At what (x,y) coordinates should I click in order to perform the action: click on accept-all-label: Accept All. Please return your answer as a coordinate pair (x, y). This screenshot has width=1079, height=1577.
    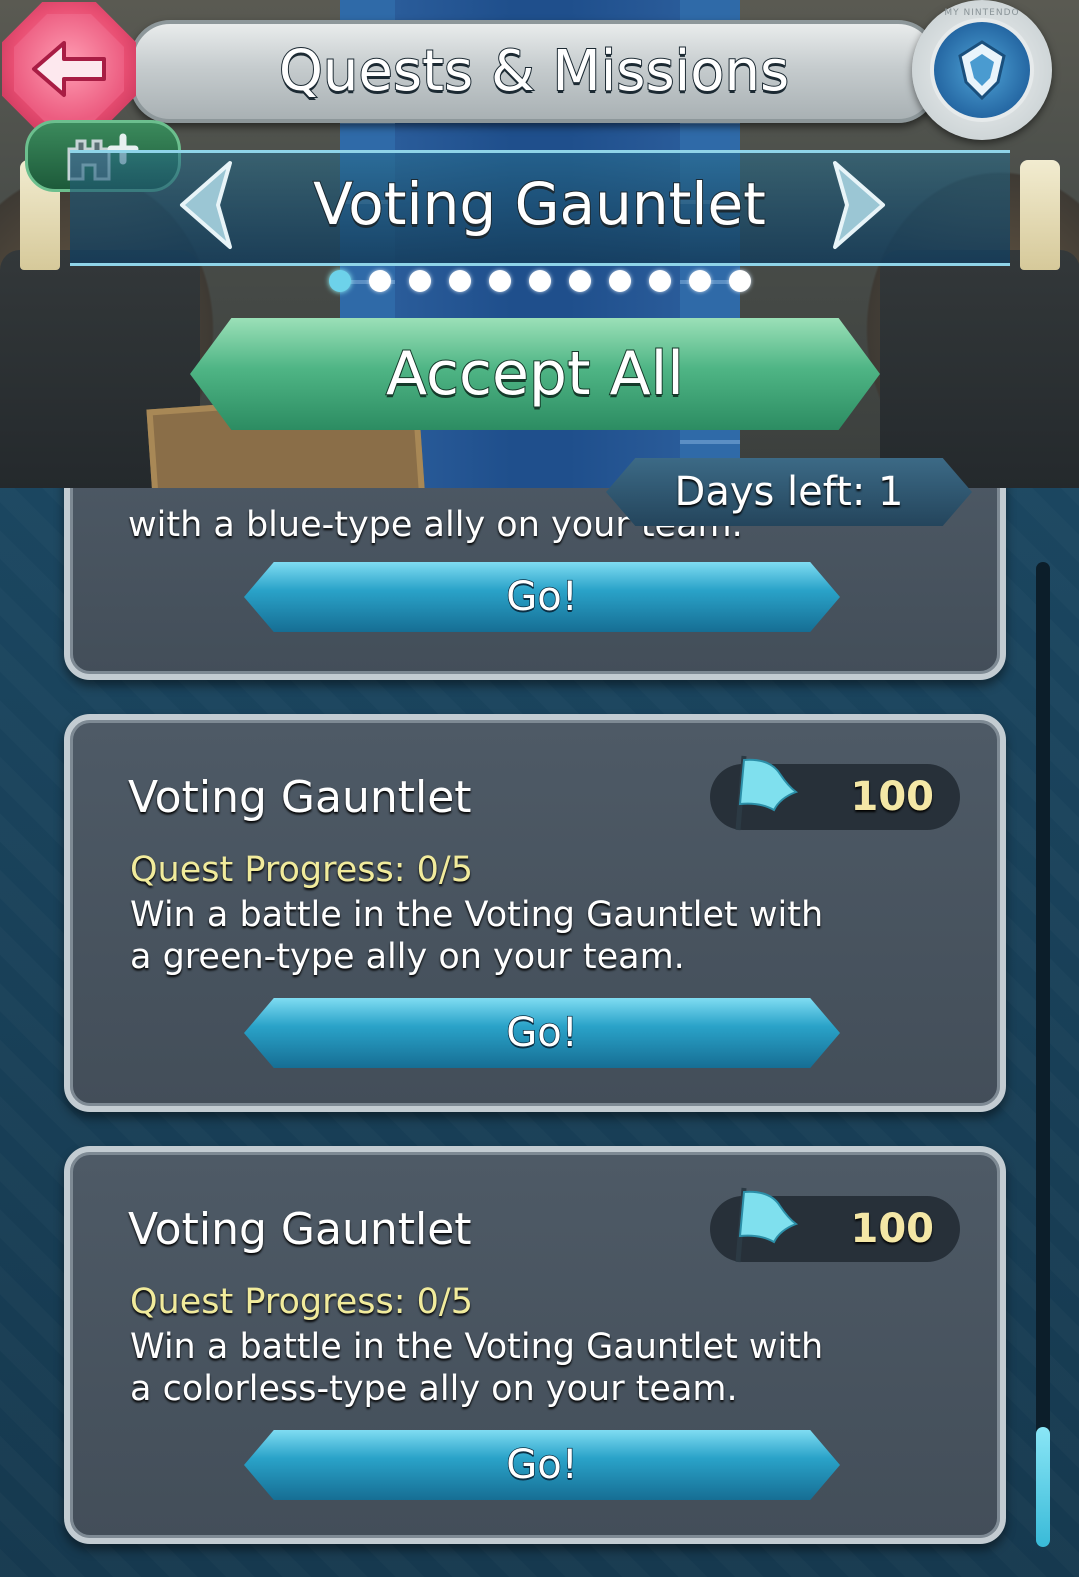
    Looking at the image, I should click on (535, 374).